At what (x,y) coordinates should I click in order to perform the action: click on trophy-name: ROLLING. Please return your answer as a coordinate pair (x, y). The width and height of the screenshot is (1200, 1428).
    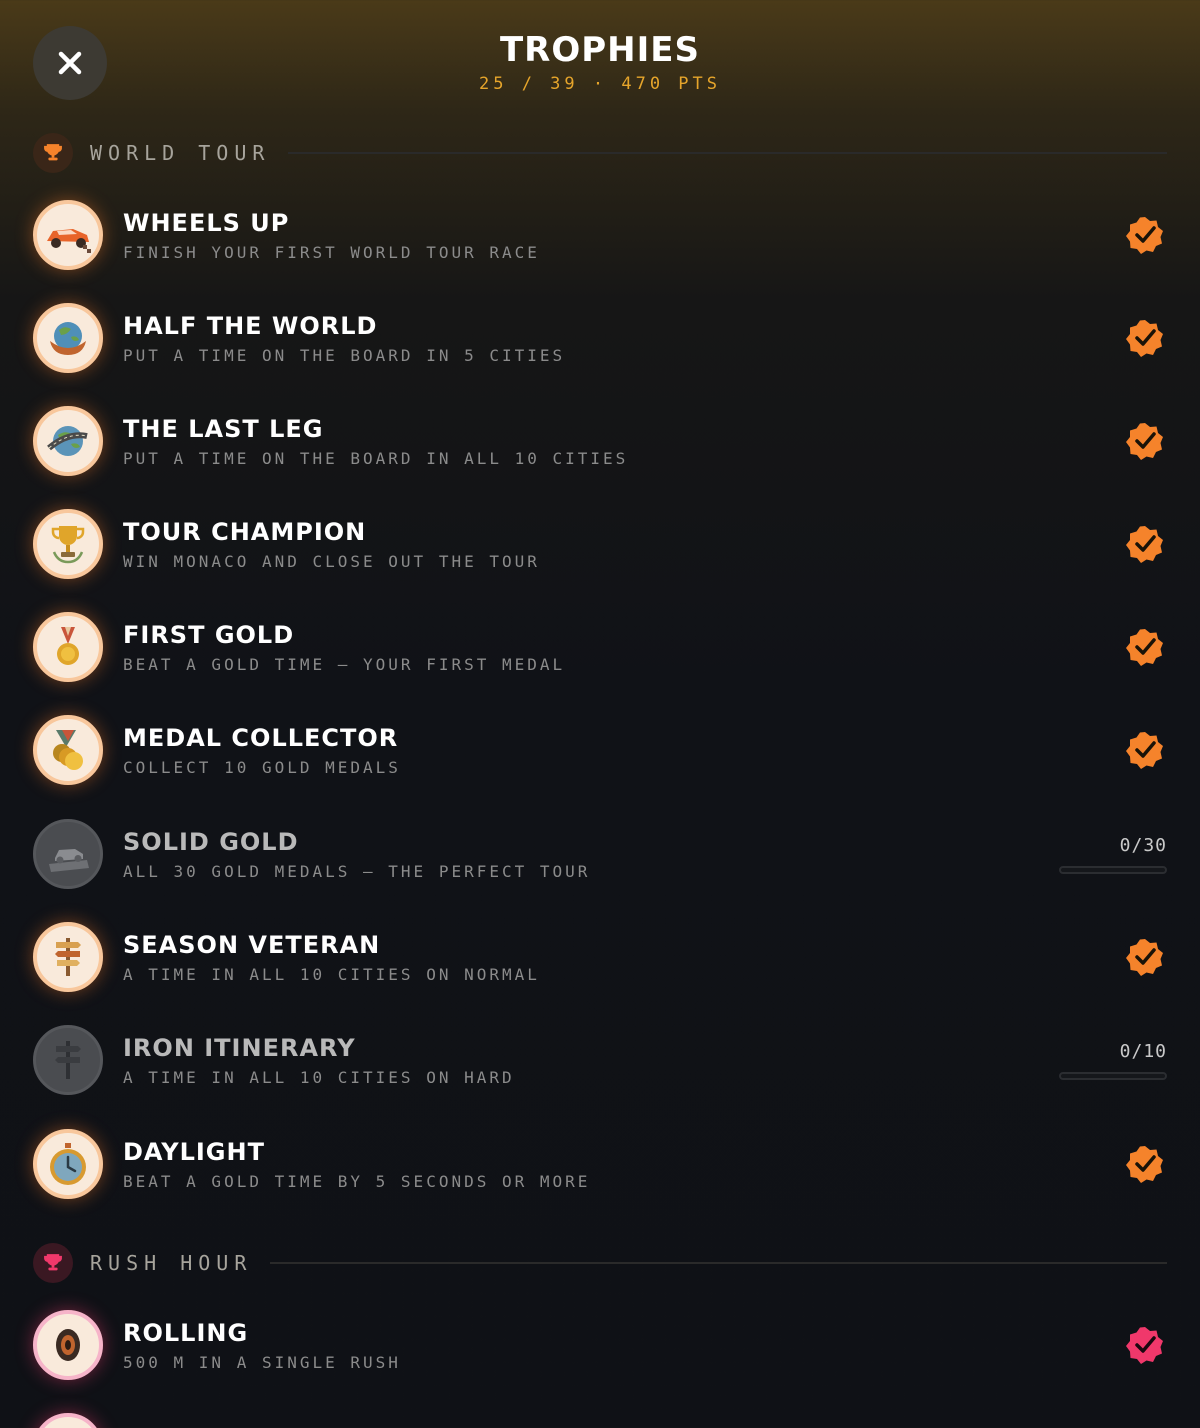
    Looking at the image, I should click on (186, 1332).